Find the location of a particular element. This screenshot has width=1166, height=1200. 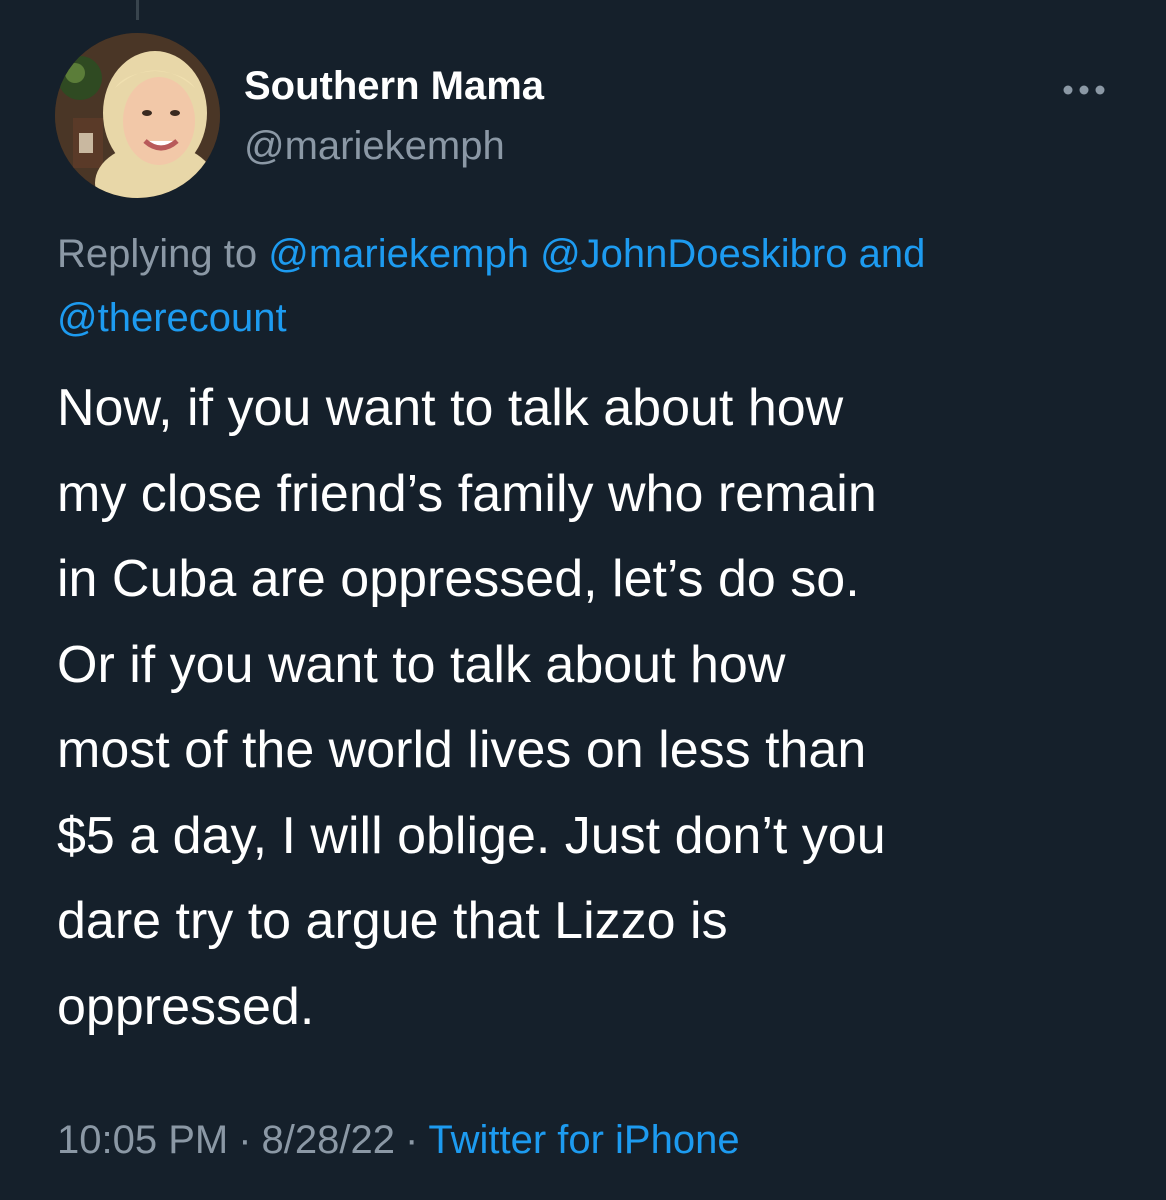

thread-connector-line is located at coordinates (137, 10).